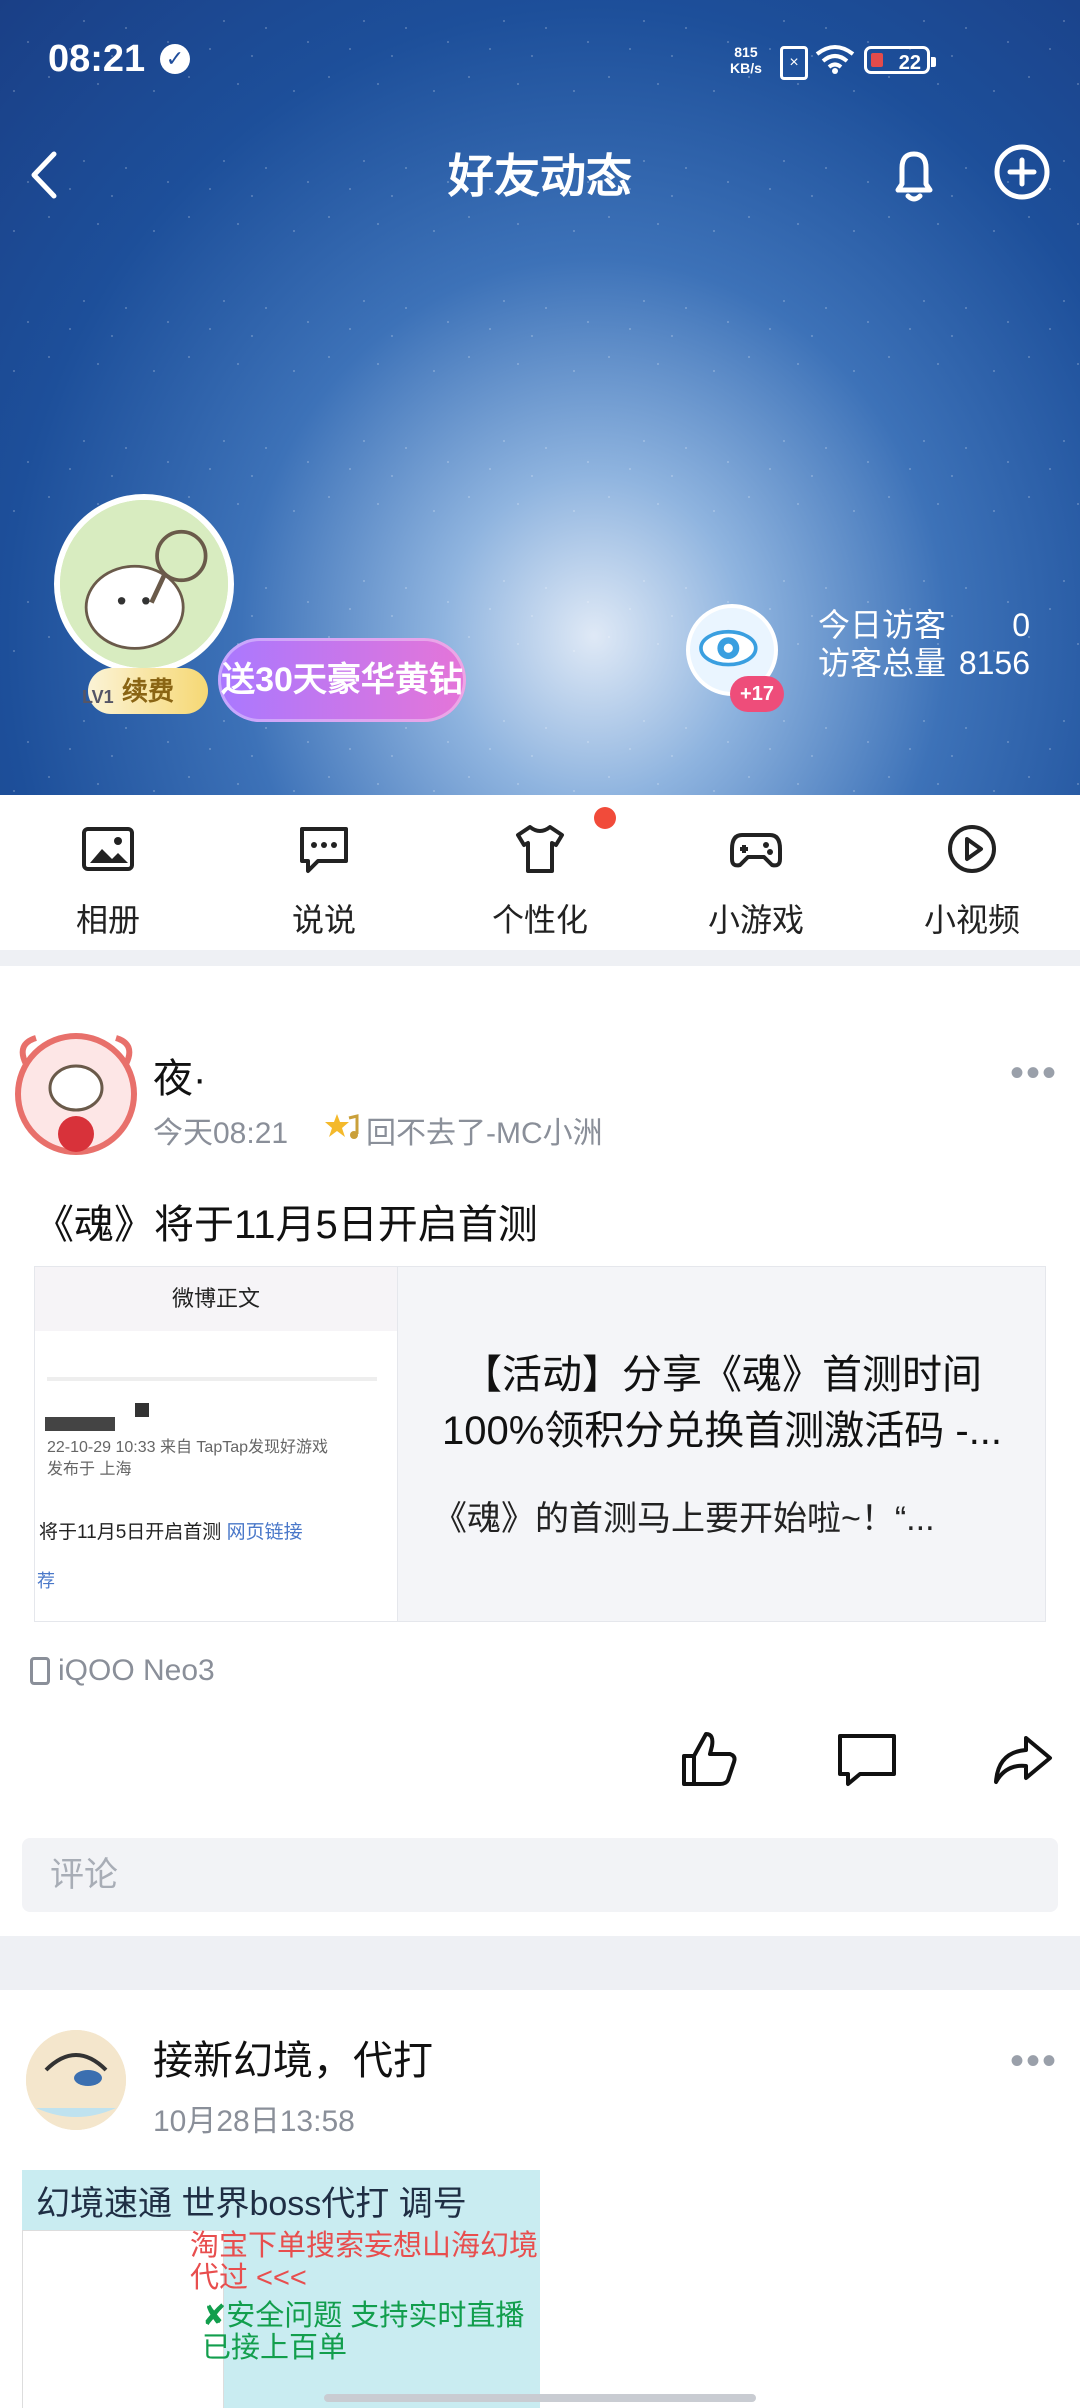 The width and height of the screenshot is (1080, 2408). Describe the element at coordinates (40, 1671) in the screenshot. I see `phone-icon` at that location.